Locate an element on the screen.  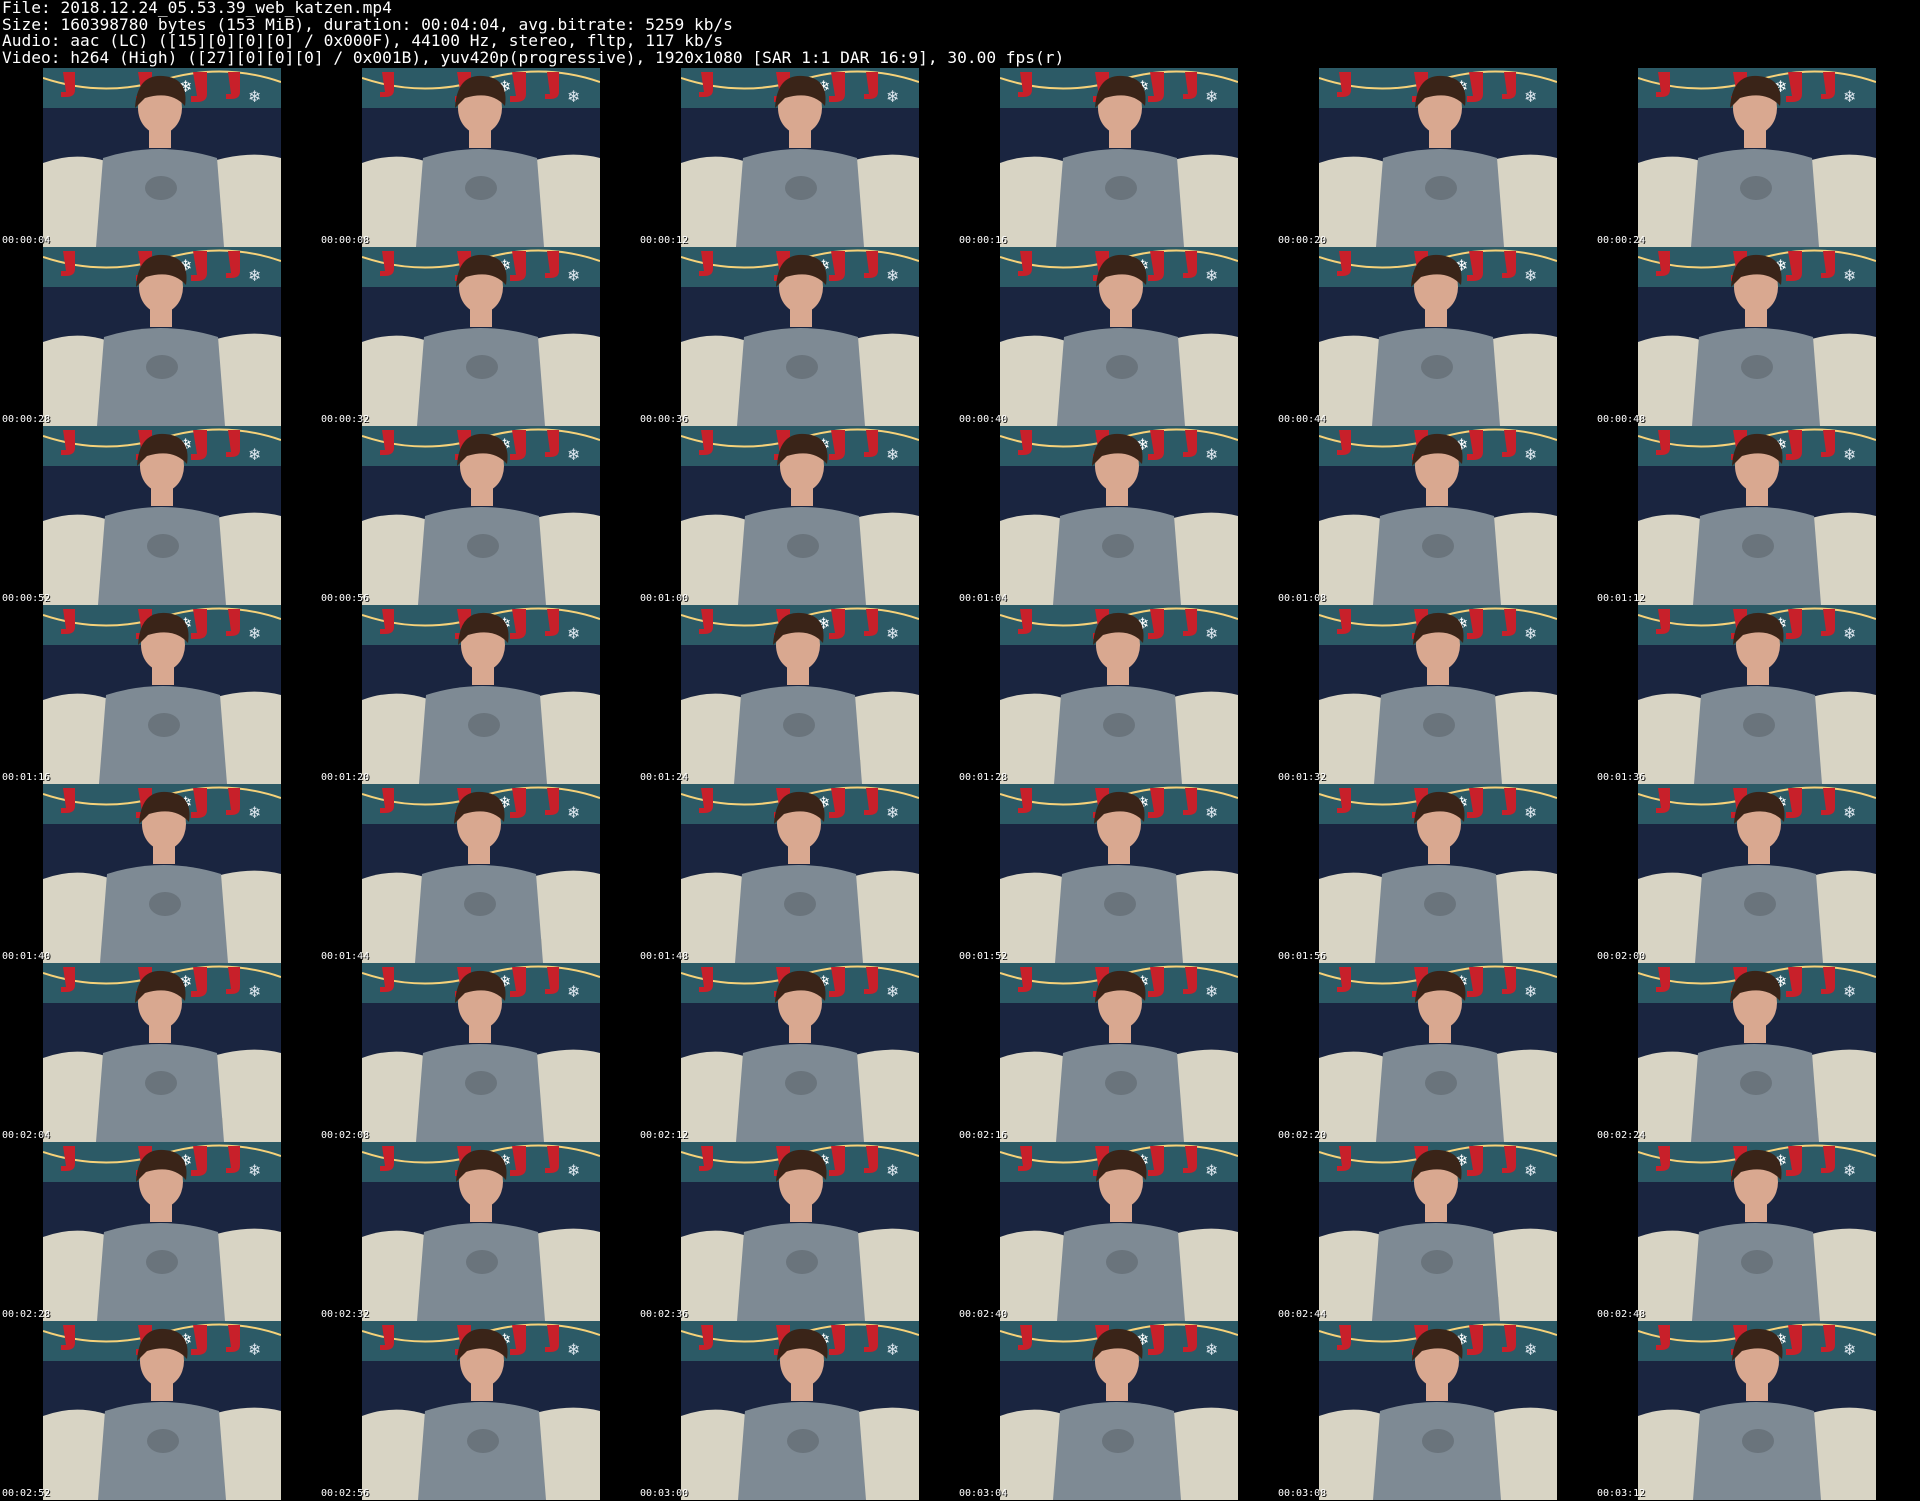
thumbnail-cell: ❄ ❄ 00:01:48 is located at coordinates (798, 873).